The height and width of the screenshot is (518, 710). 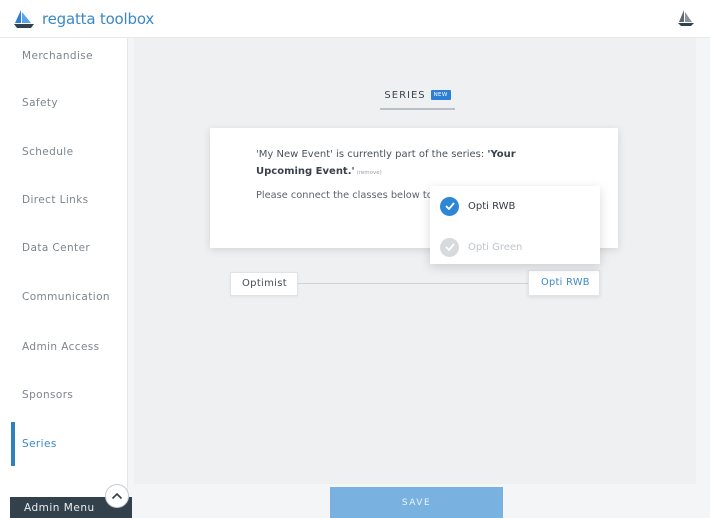 I want to click on sidebar-item-safety: Safety, so click(x=64, y=103).